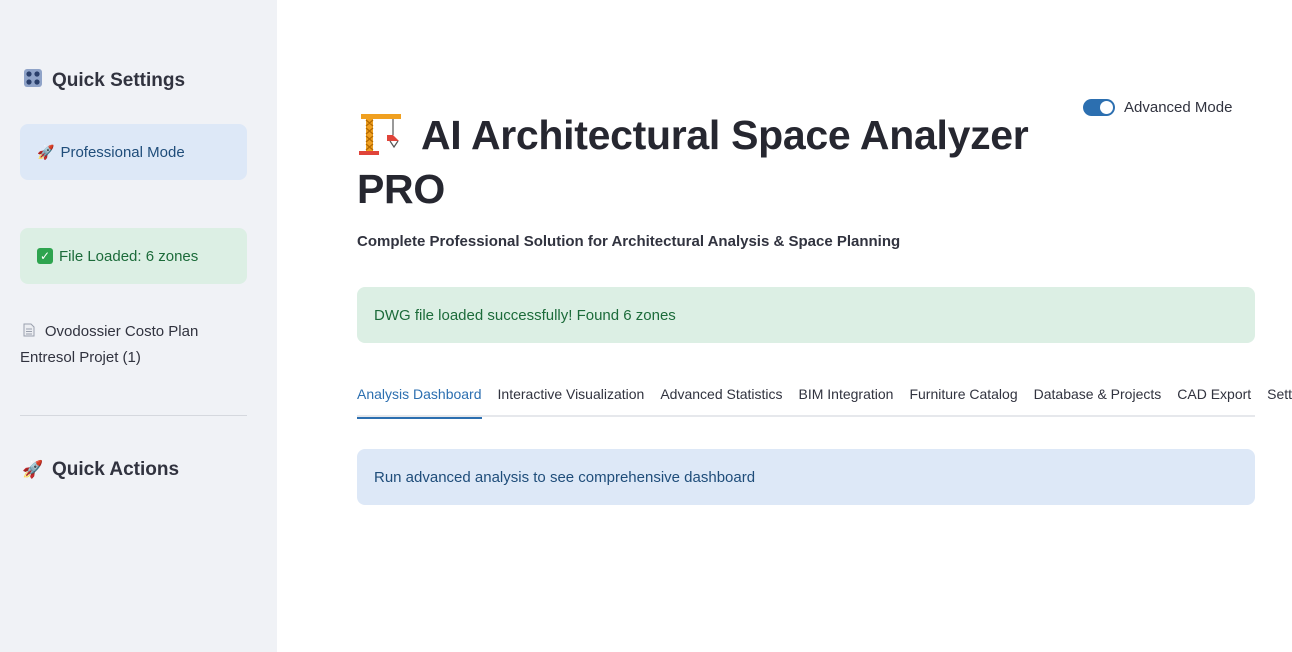  I want to click on quick-actions-label: Quick Actions, so click(116, 469).